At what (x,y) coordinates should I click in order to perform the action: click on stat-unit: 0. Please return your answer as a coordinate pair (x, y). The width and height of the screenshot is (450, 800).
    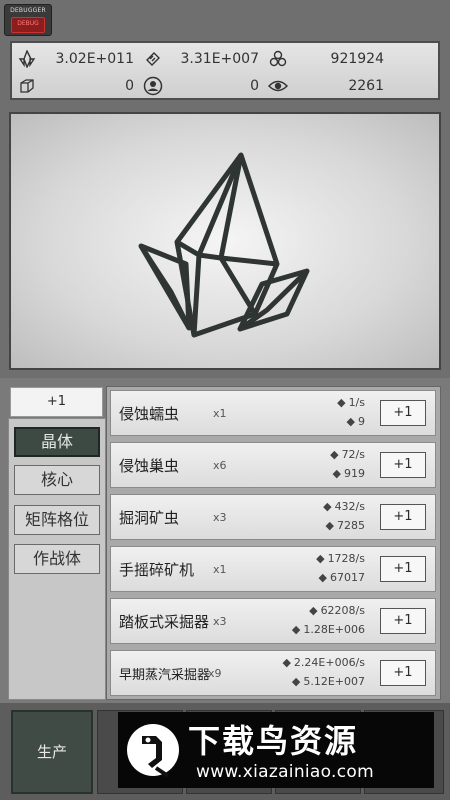
    Looking at the image, I should click on (200, 86).